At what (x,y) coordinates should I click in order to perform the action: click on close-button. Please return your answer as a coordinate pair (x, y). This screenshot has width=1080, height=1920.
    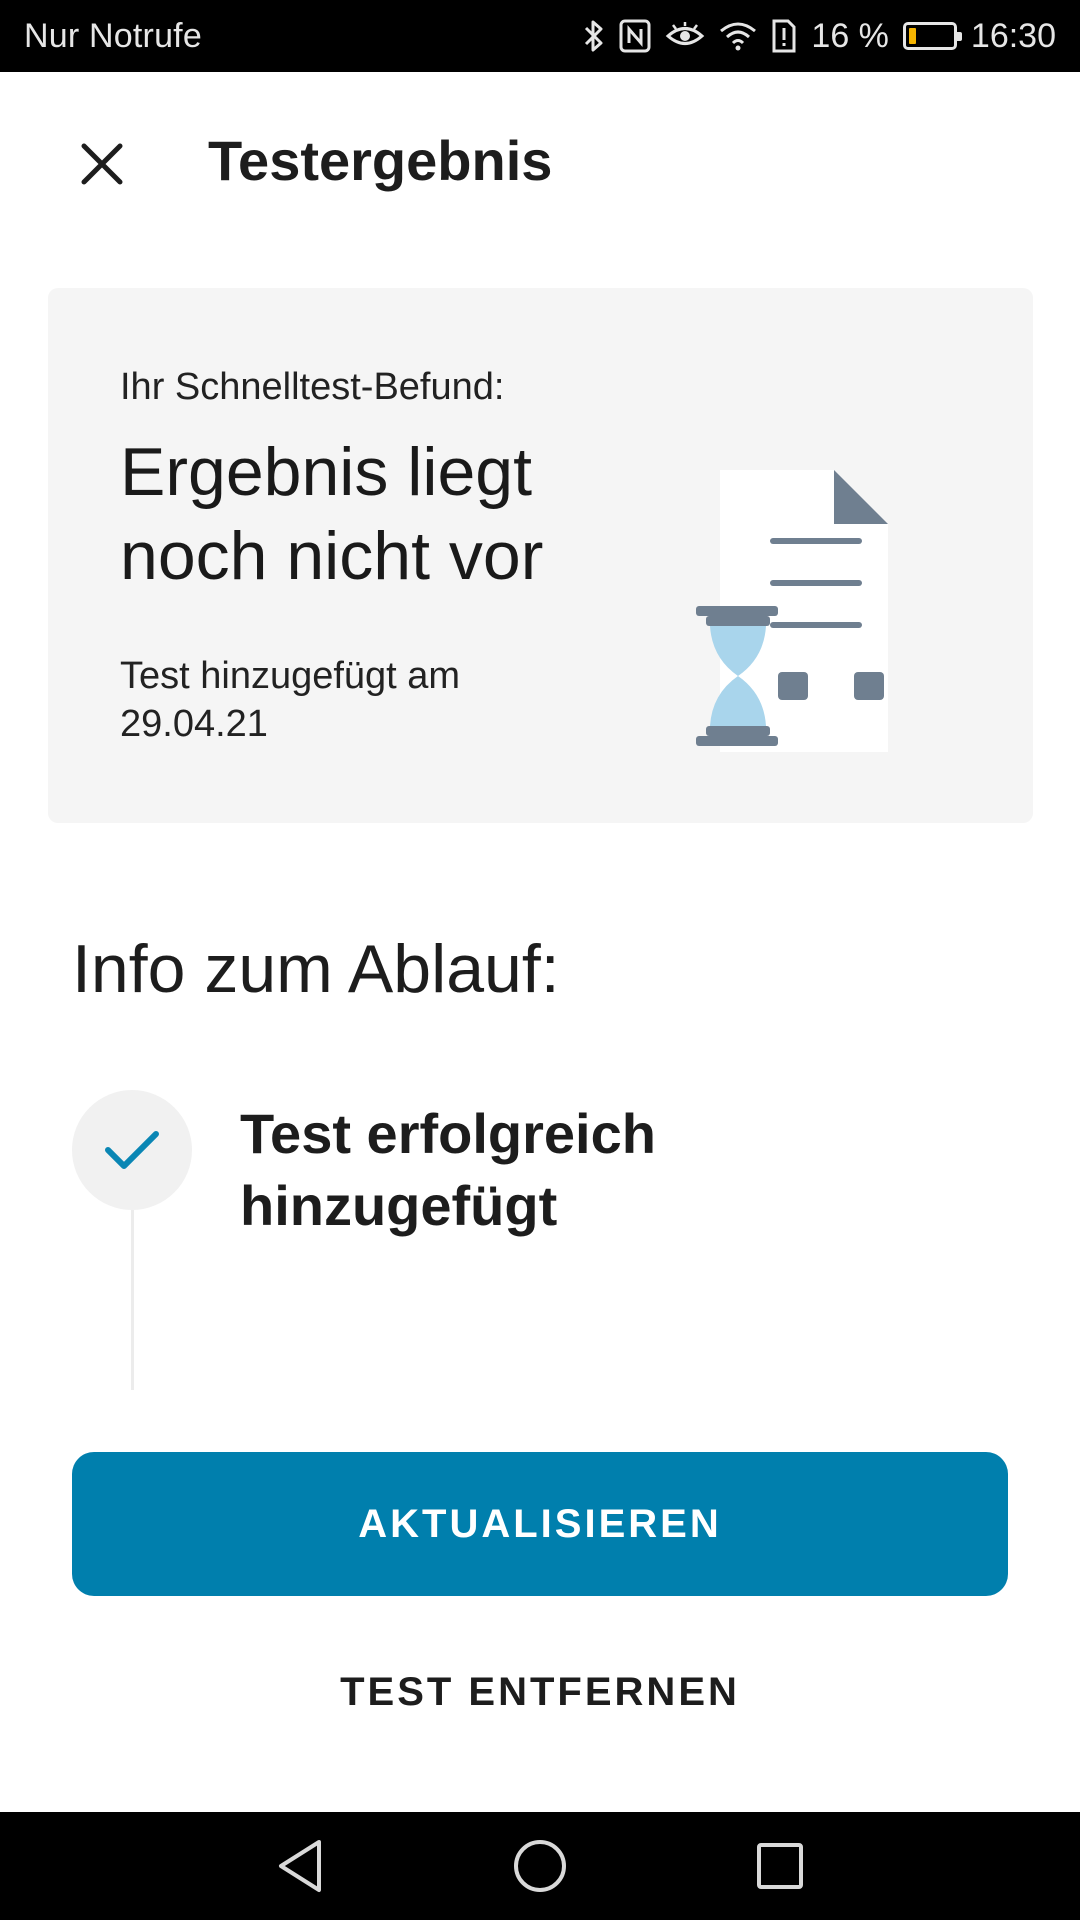
    Looking at the image, I should click on (102, 164).